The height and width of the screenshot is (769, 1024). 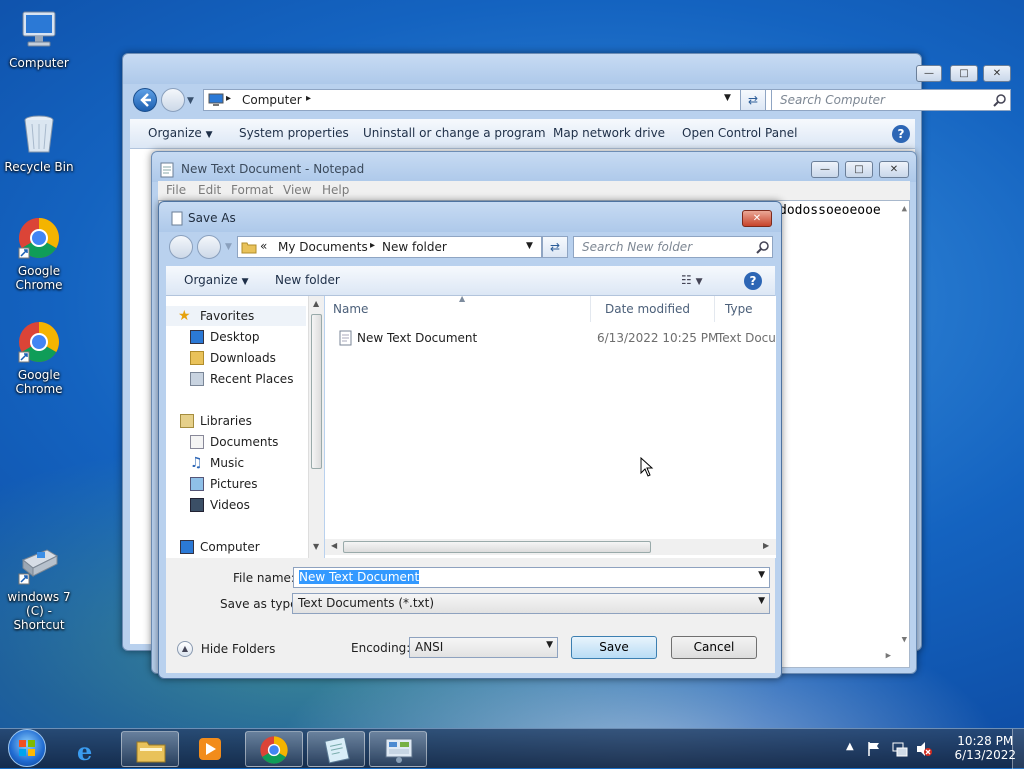 I want to click on taskbar-chrome, so click(x=274, y=749).